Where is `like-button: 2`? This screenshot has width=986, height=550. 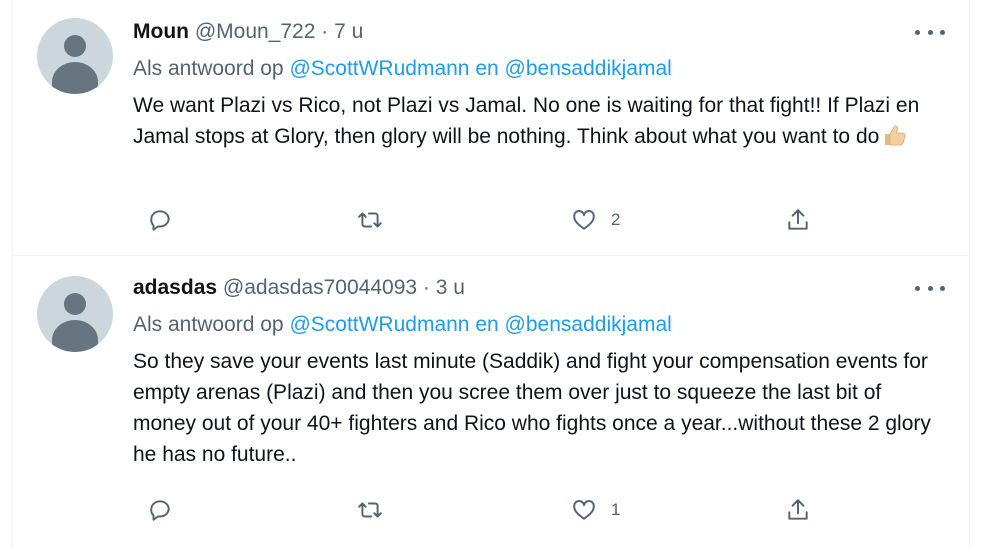
like-button: 2 is located at coordinates (595, 220).